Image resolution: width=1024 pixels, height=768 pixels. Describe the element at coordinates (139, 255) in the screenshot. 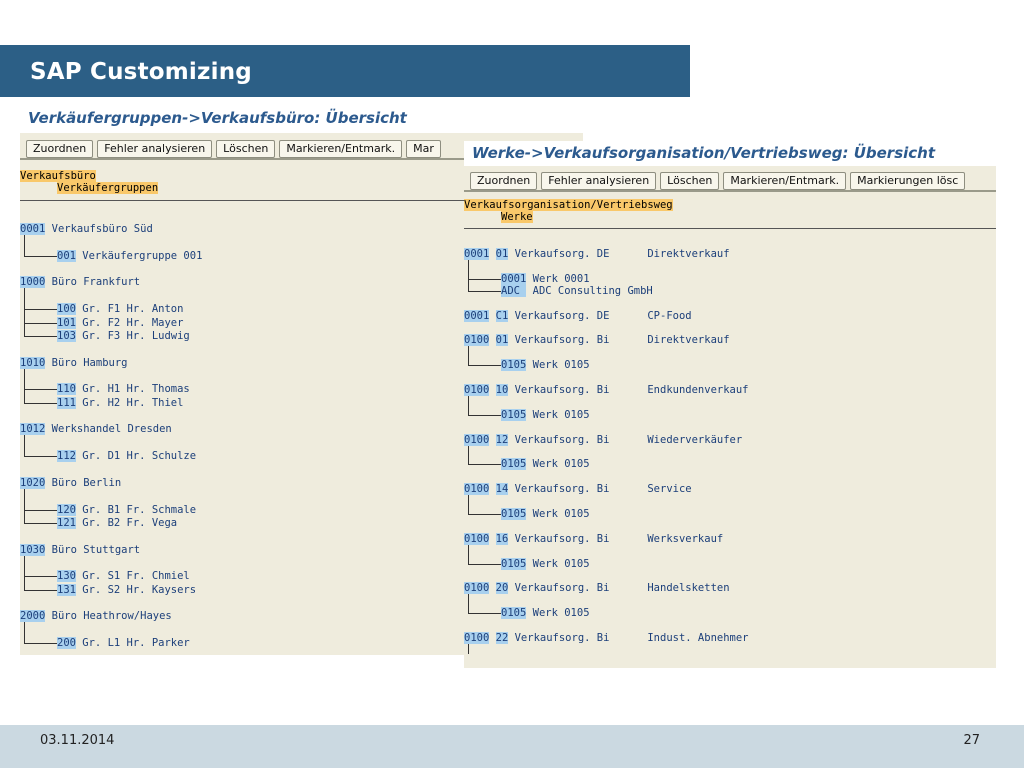

I see `group-name: Verkäufergruppe 001` at that location.